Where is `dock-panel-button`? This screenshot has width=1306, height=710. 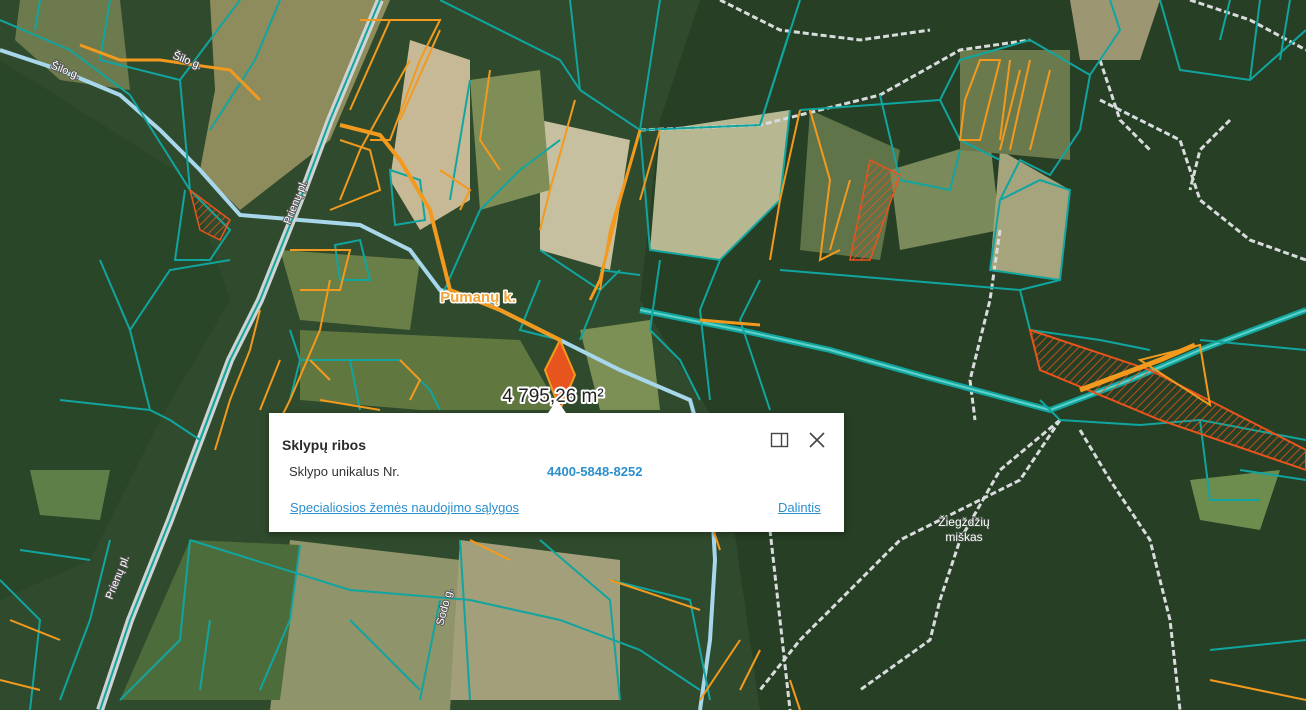
dock-panel-button is located at coordinates (780, 440).